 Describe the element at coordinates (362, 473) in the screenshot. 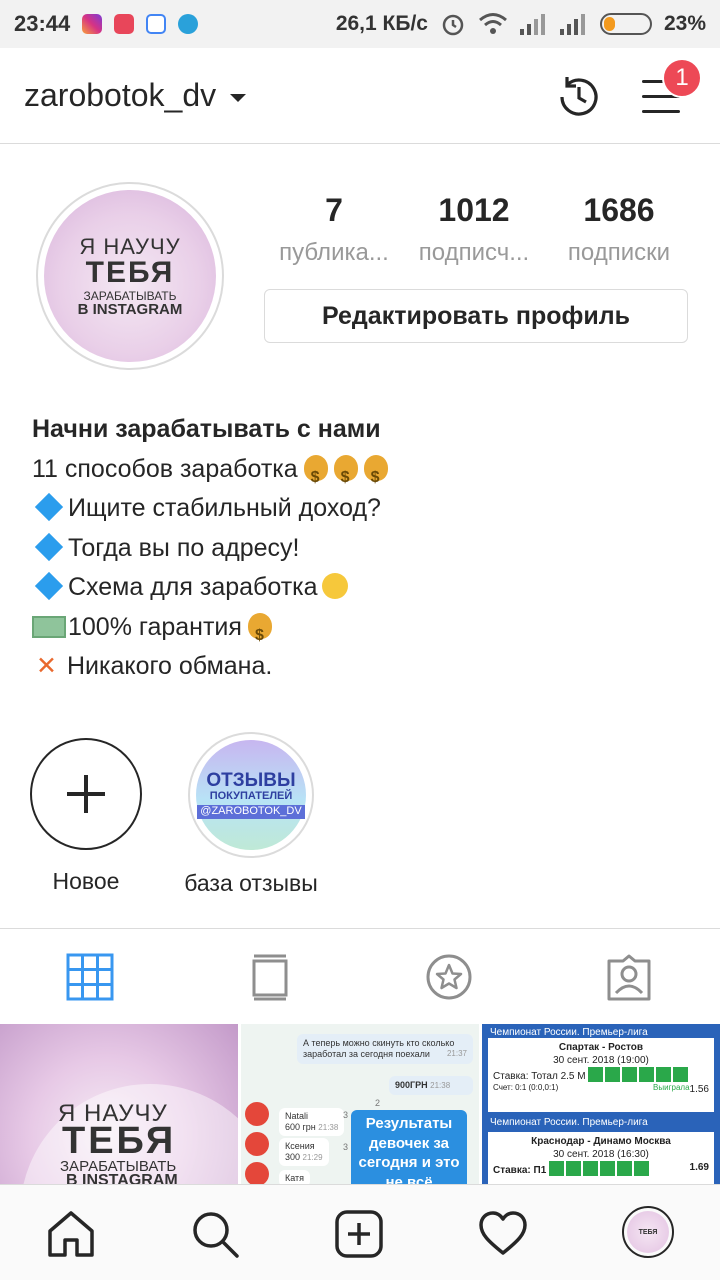

I see `bio-line: 11 способов заработка` at that location.